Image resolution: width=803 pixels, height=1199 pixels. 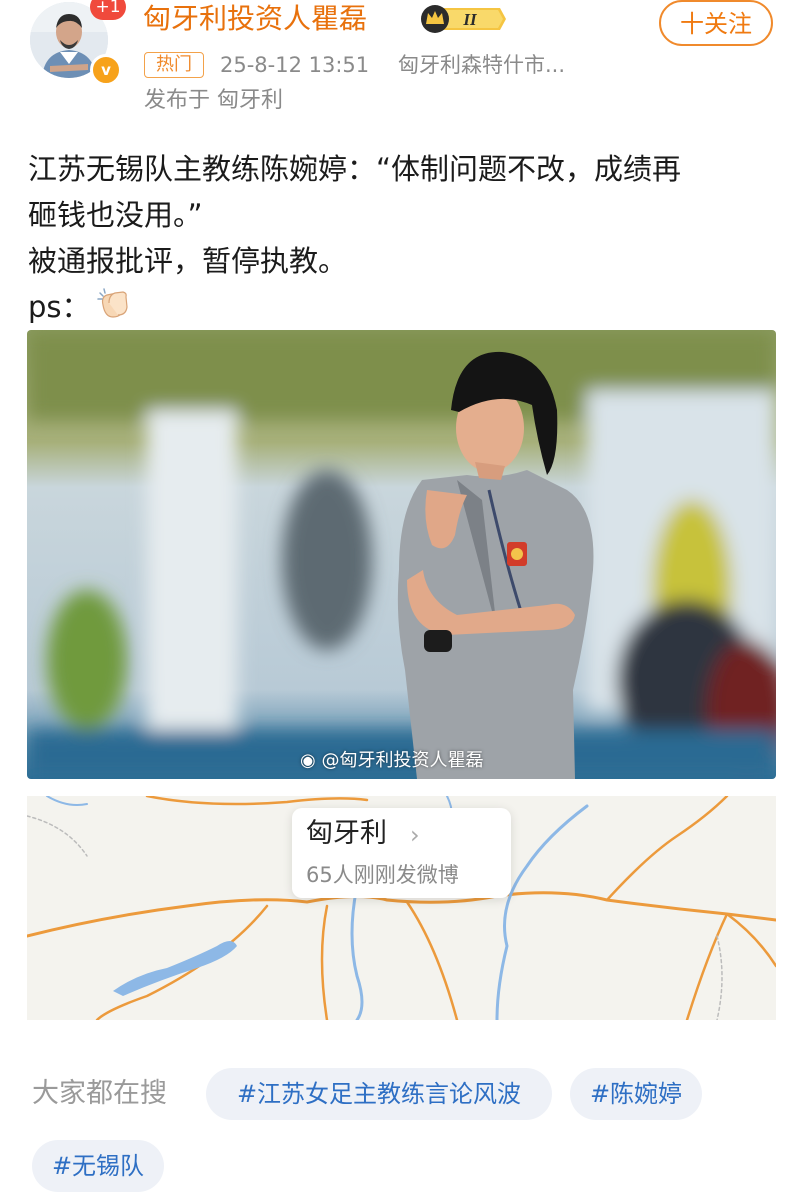 What do you see at coordinates (402, 760) in the screenshot?
I see `watermark-text: @匈牙利投资人瞿磊` at bounding box center [402, 760].